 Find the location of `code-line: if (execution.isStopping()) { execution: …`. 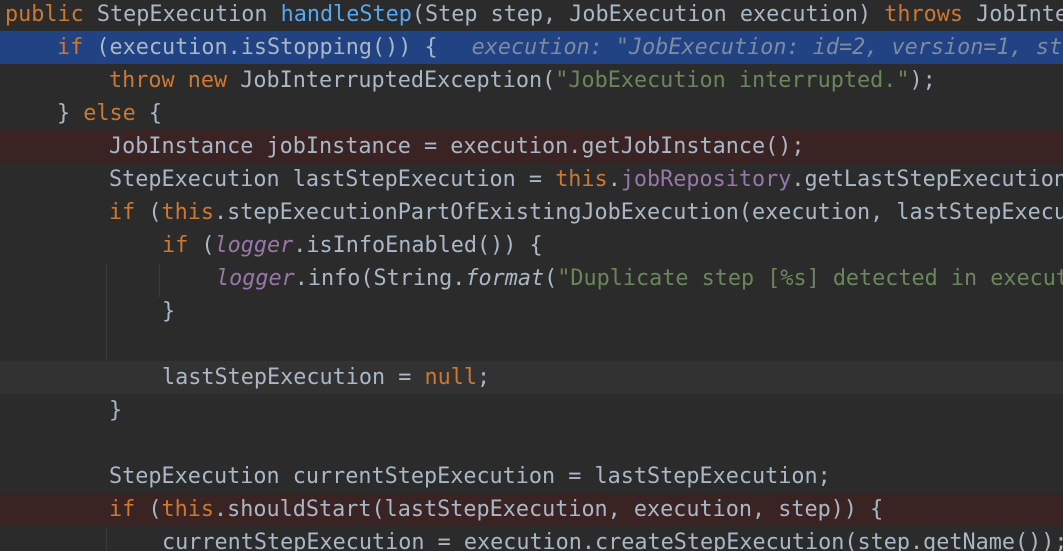

code-line: if (execution.isStopping()) { execution: … is located at coordinates (531, 47).